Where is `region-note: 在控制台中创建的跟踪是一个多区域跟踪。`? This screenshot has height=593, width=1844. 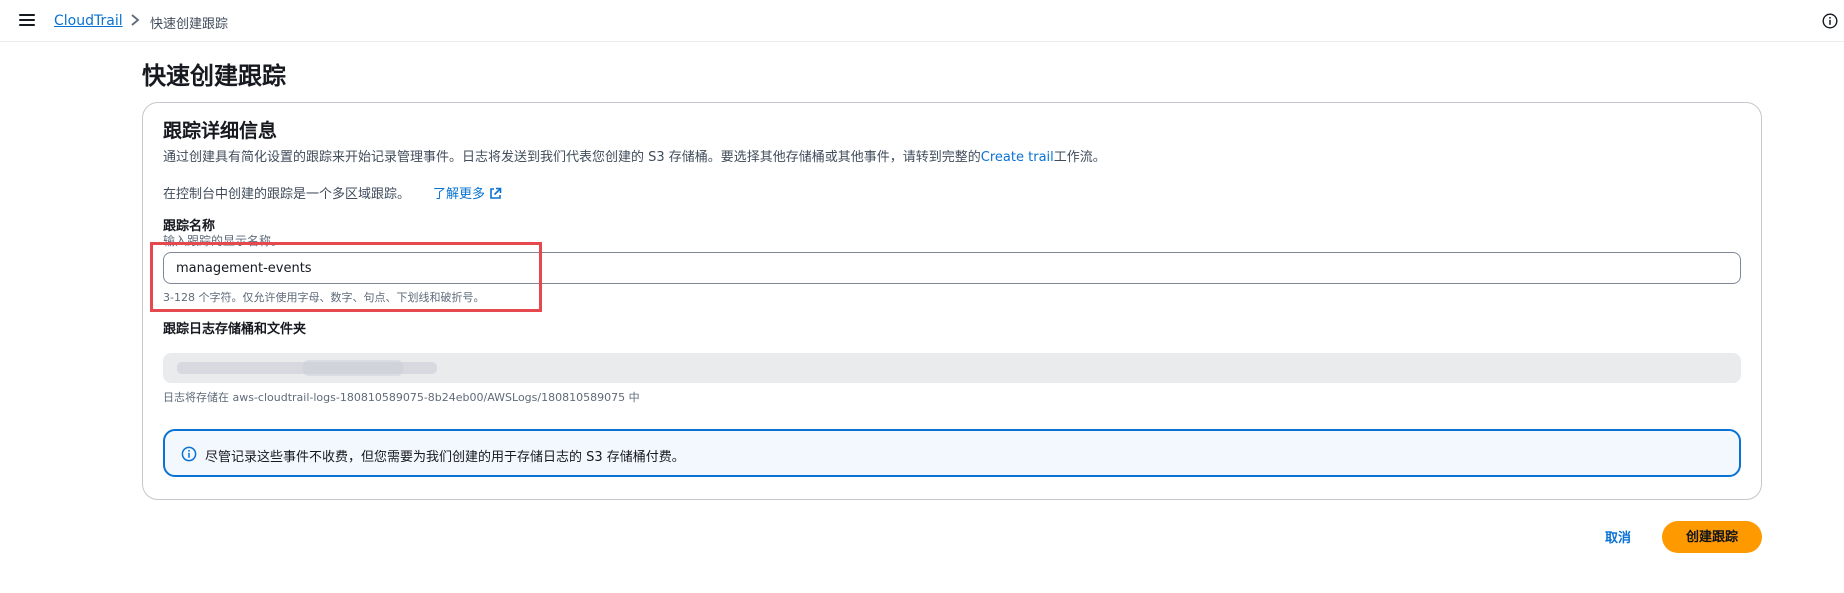
region-note: 在控制台中创建的跟踪是一个多区域跟踪。 is located at coordinates (287, 194).